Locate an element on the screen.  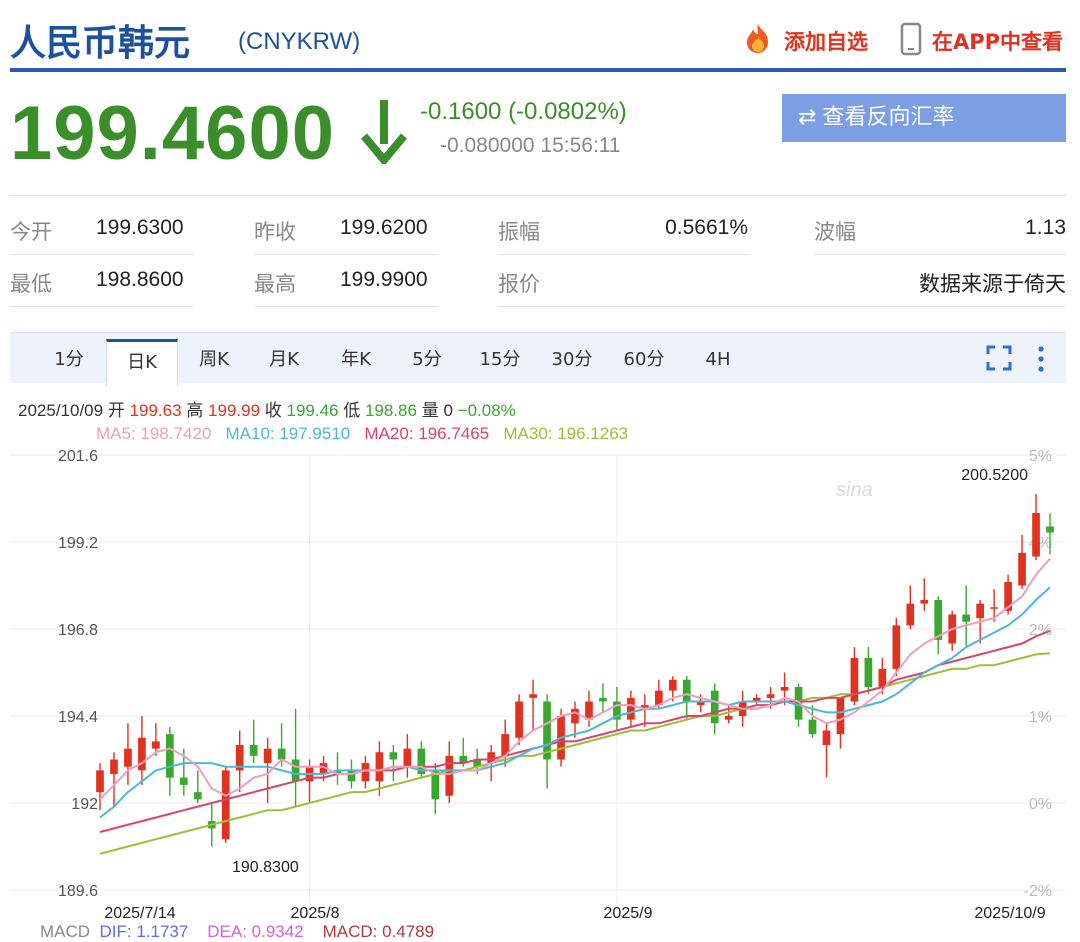
info-volume: 0 is located at coordinates (448, 410).